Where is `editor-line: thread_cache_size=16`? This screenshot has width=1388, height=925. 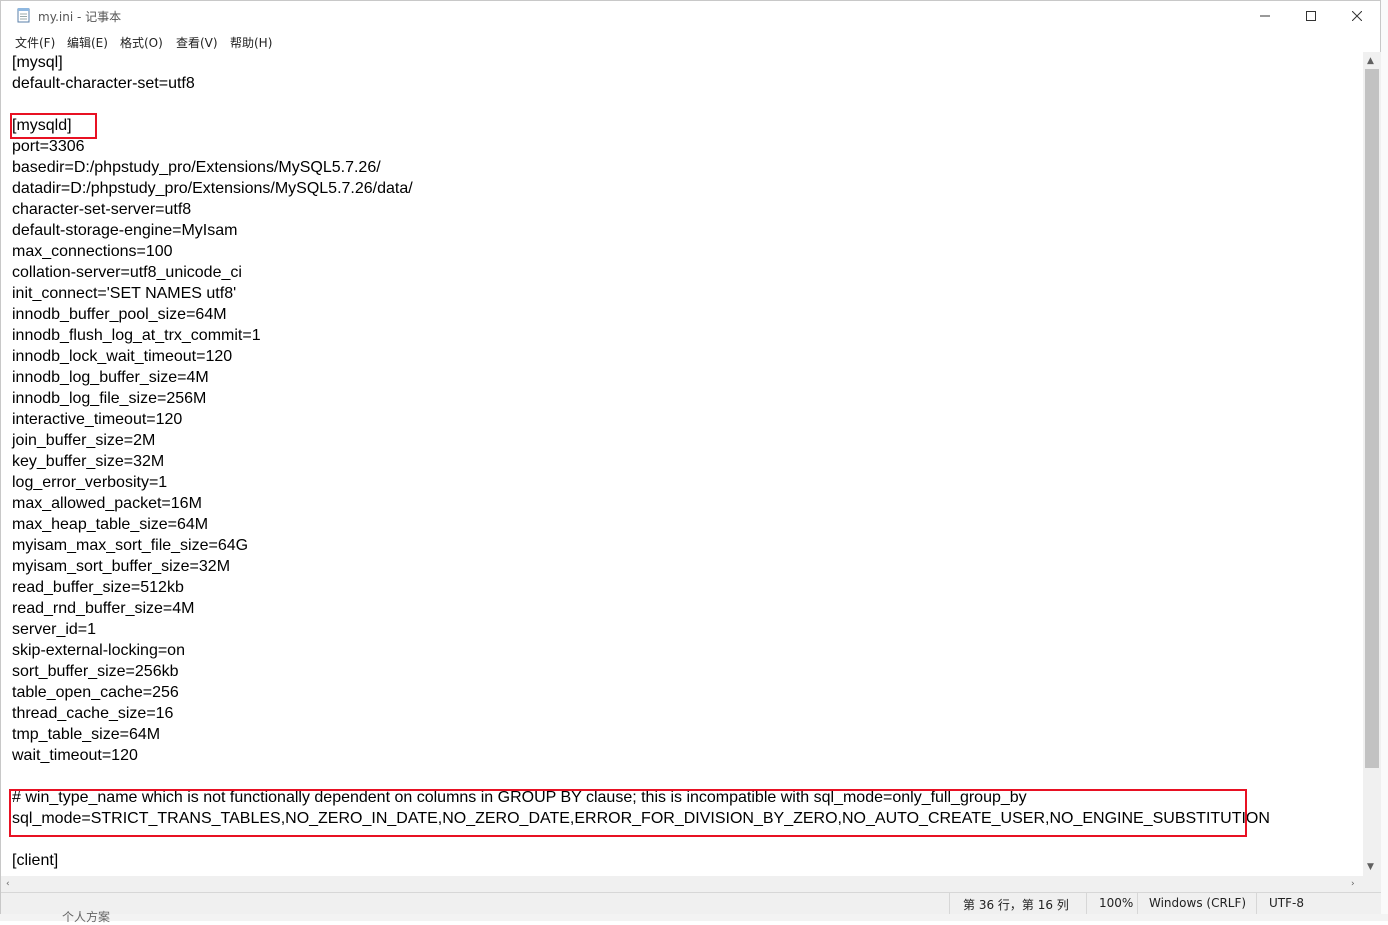 editor-line: thread_cache_size=16 is located at coordinates (93, 713).